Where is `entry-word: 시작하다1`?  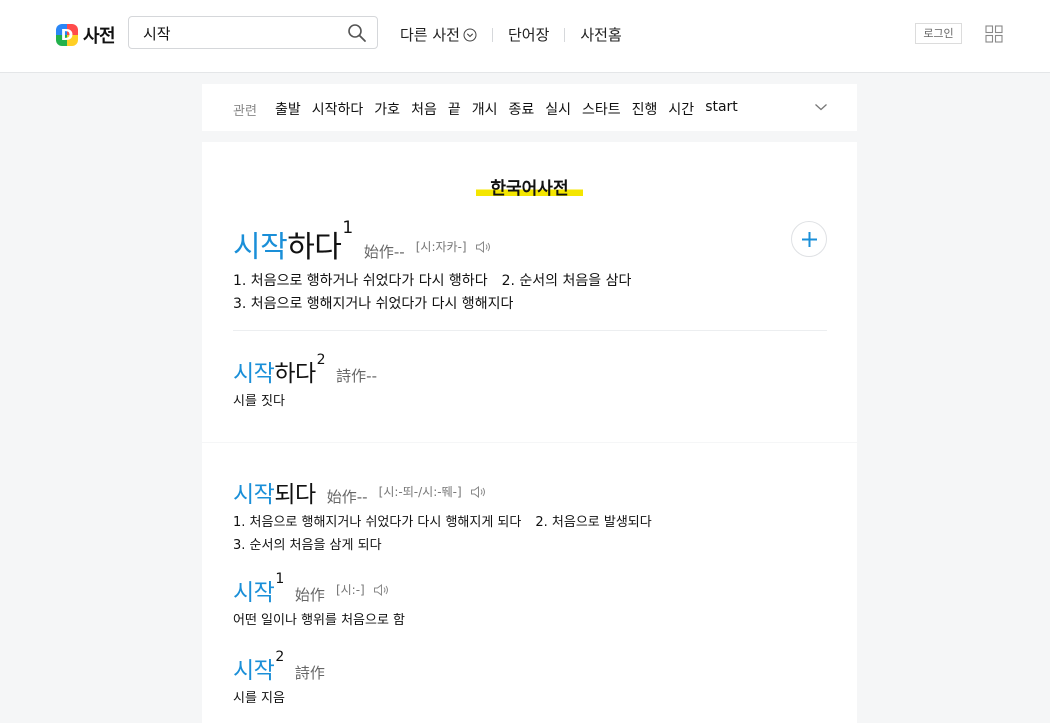
entry-word: 시작하다1 is located at coordinates (293, 241).